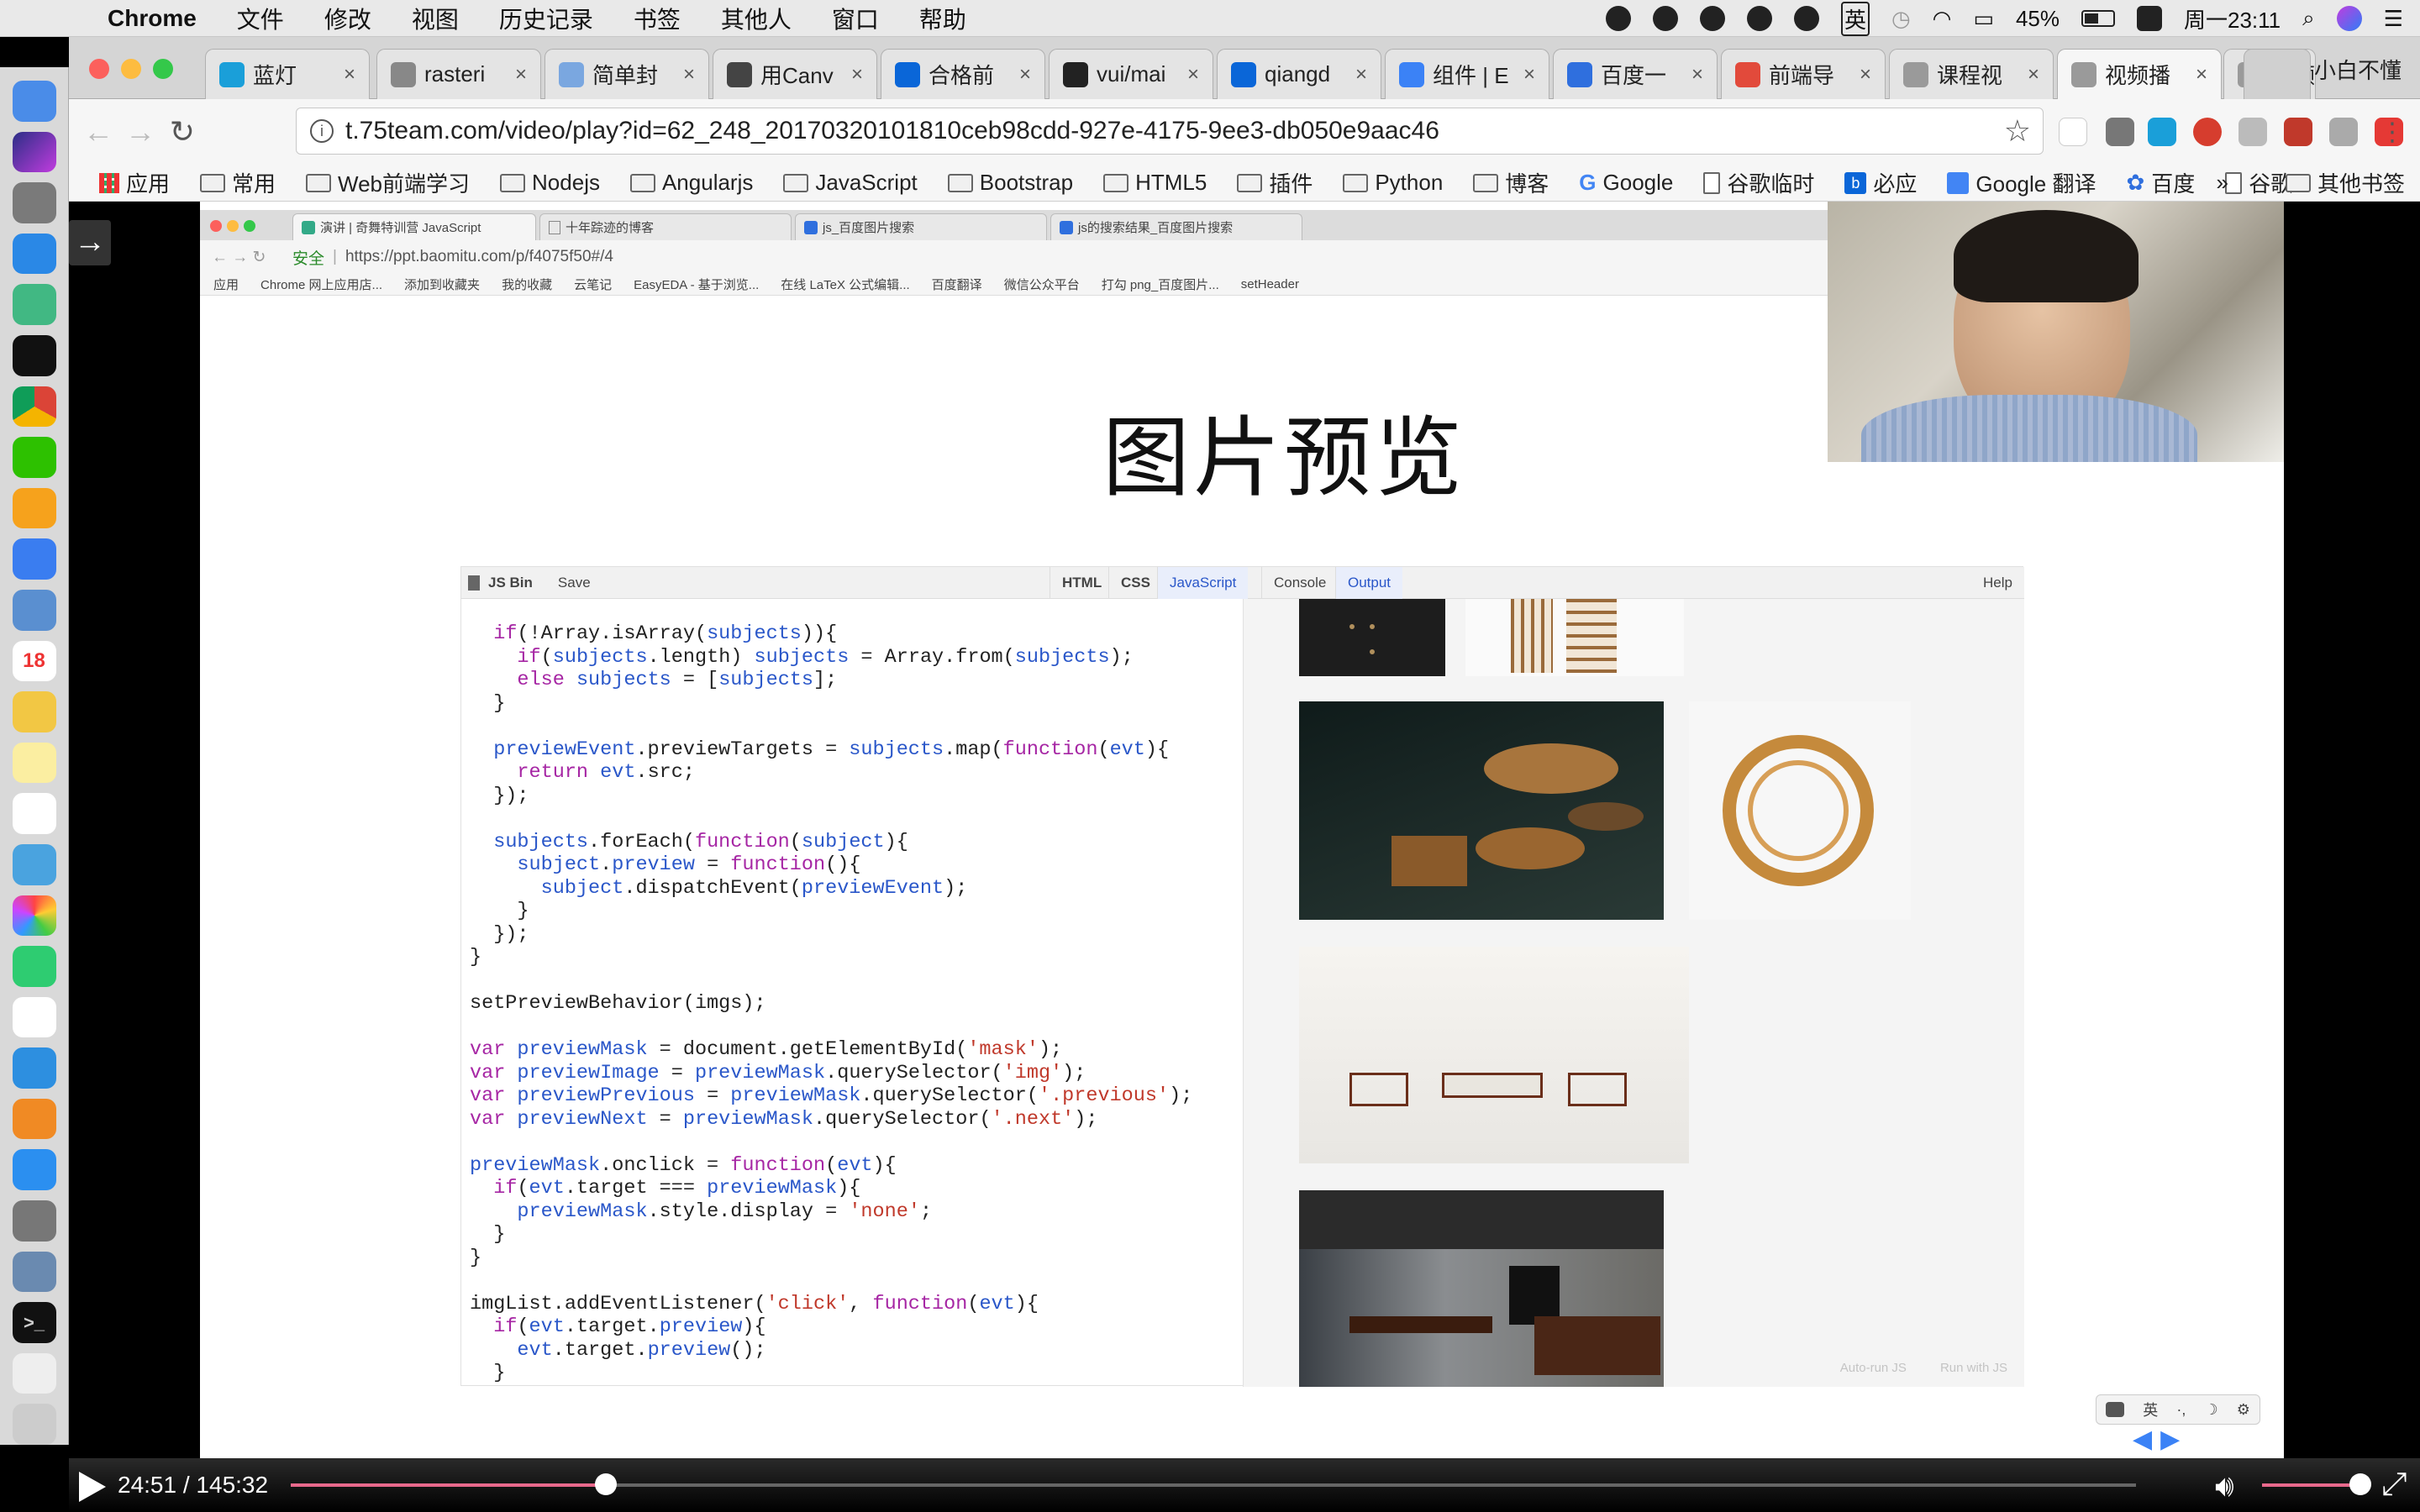  What do you see at coordinates (2277, 74) in the screenshot?
I see `new-tab-button` at bounding box center [2277, 74].